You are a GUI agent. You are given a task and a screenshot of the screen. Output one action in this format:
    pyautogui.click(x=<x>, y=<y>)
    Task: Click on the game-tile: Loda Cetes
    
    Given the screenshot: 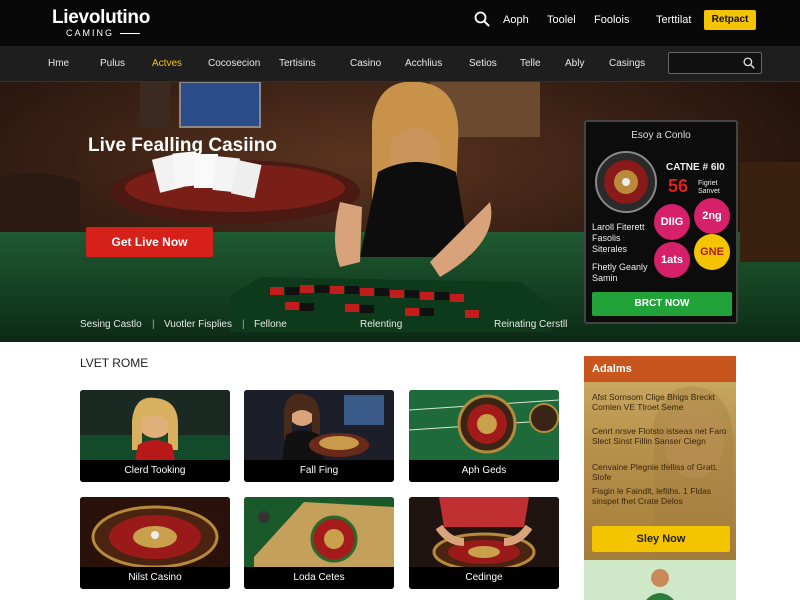 What is the action you would take?
    pyautogui.click(x=319, y=543)
    